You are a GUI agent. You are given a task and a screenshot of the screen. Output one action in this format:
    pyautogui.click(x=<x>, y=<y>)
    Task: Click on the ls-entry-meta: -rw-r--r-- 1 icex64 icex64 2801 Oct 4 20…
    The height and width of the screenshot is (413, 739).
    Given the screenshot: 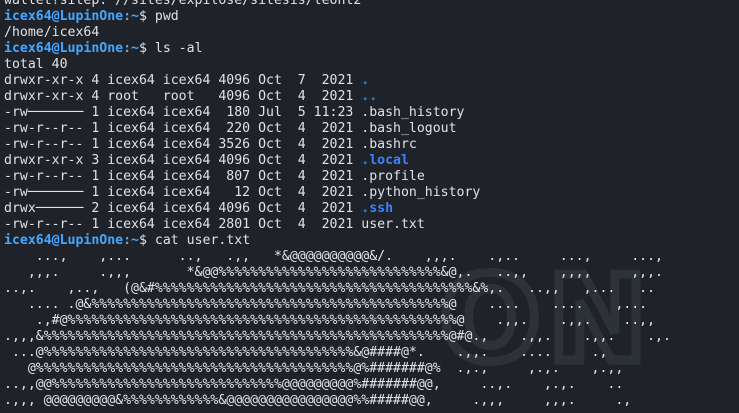 What is the action you would take?
    pyautogui.click(x=183, y=224)
    